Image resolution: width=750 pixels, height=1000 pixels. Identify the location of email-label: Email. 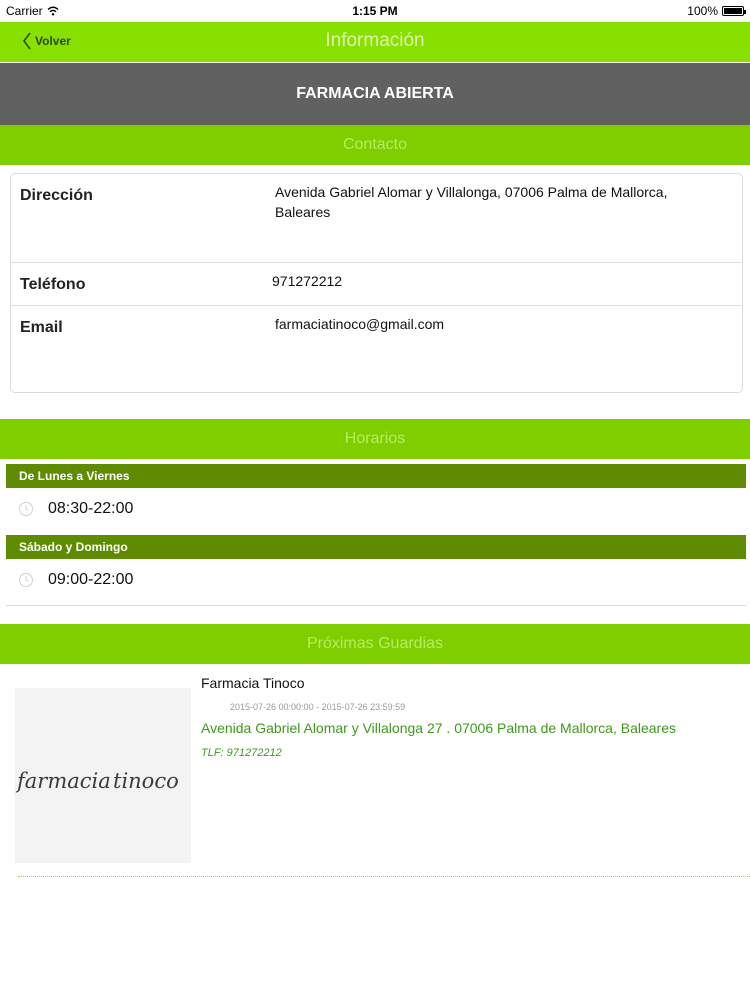
(41, 327).